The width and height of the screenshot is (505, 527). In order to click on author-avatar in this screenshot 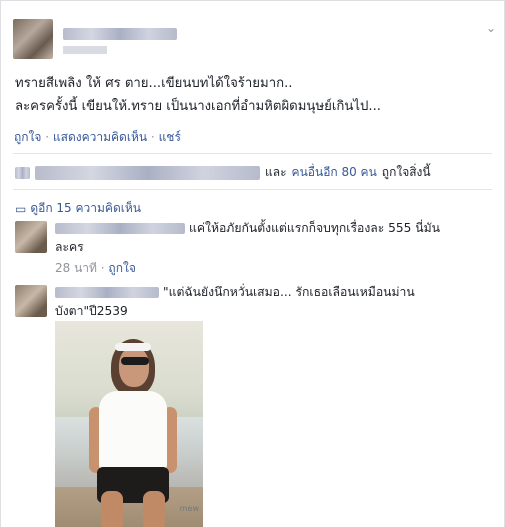, I will do `click(33, 39)`.